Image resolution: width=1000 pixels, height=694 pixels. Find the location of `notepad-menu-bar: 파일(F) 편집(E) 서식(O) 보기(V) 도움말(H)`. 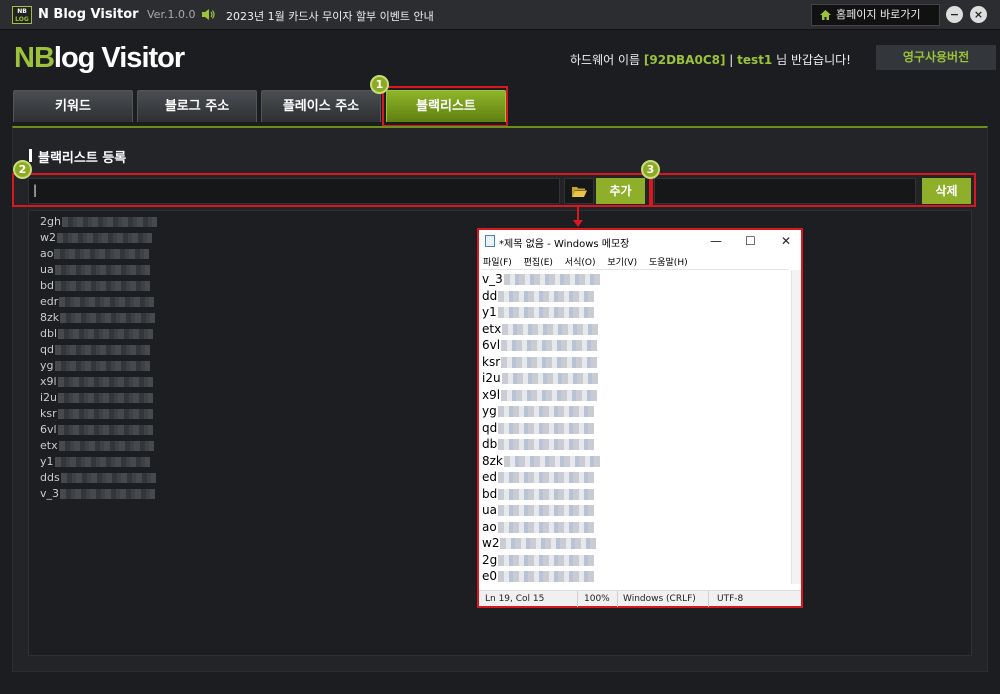

notepad-menu-bar: 파일(F) 편집(E) 서식(O) 보기(V) 도움말(H) is located at coordinates (590, 261).